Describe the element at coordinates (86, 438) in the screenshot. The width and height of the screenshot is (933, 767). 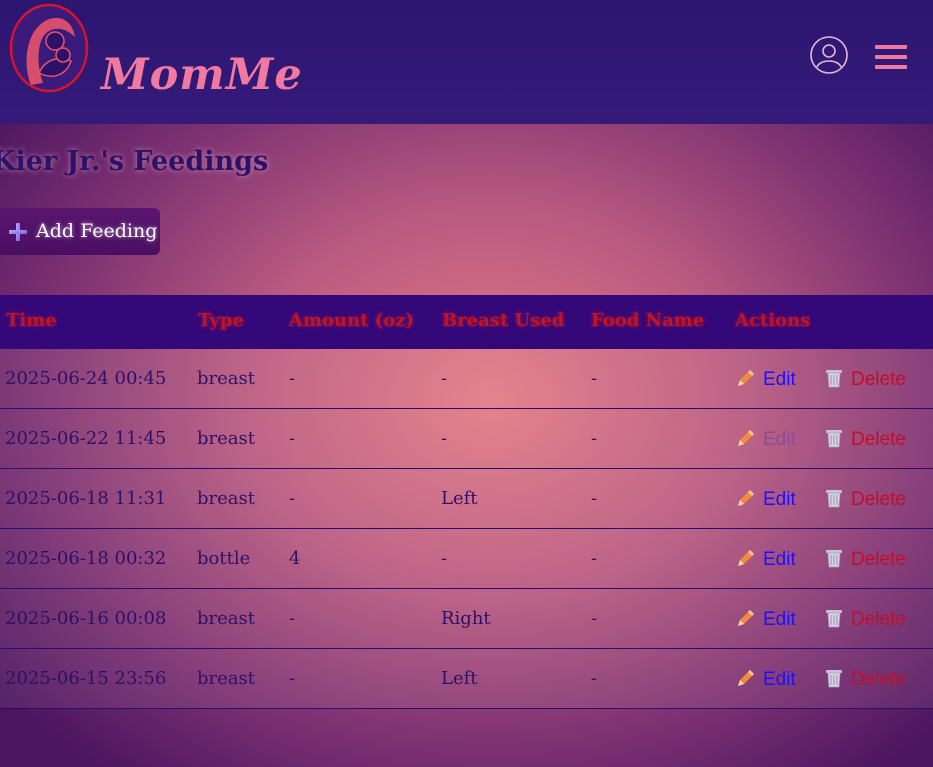
I see `cell-time: 2025-06-22 11:45` at that location.